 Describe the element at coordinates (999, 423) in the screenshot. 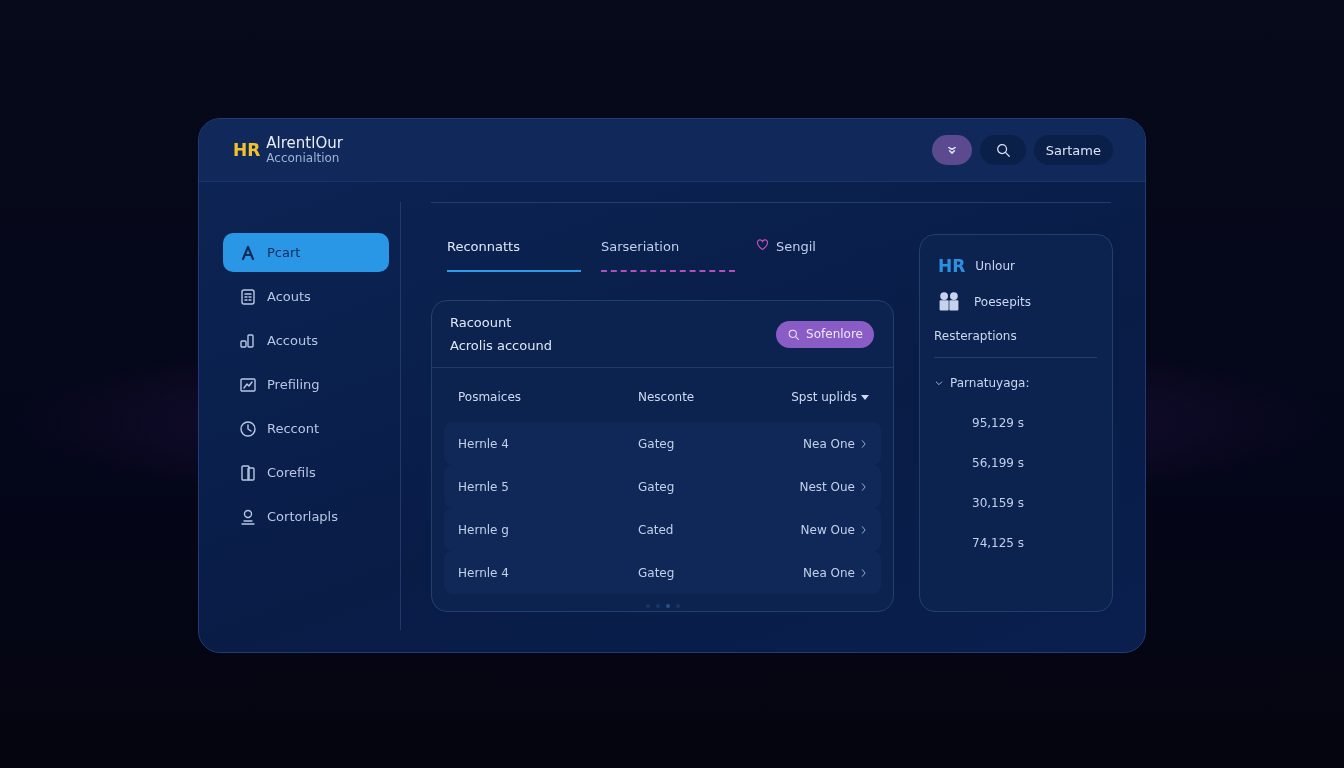

I see `value-text: 95,129 s` at that location.